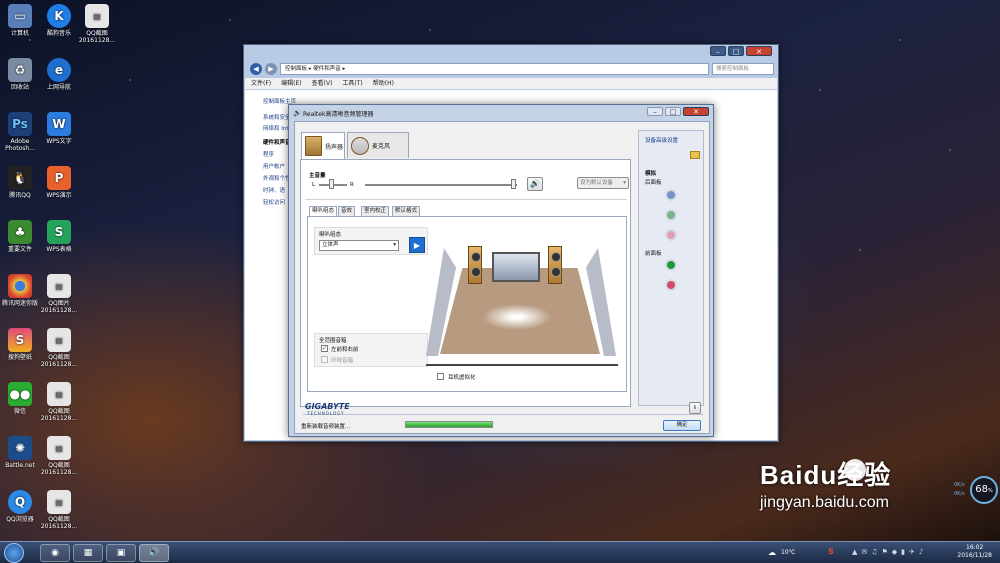 The height and width of the screenshot is (563, 1000). What do you see at coordinates (55, 553) in the screenshot?
I see `taskbar-qq-browser-icon: ◉` at bounding box center [55, 553].